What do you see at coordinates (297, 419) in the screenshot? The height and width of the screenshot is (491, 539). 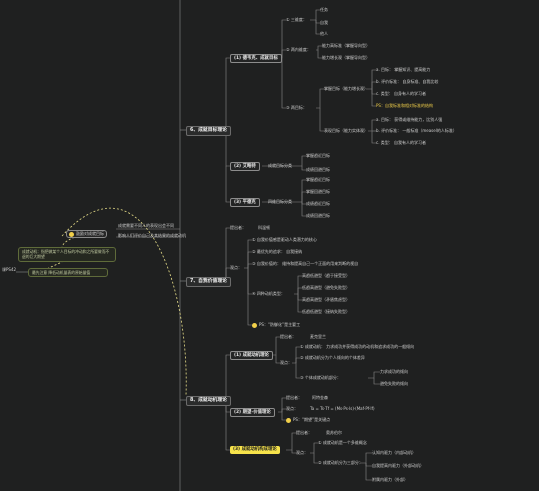 I see `s8-b2-ps-label: PS：` at bounding box center [297, 419].